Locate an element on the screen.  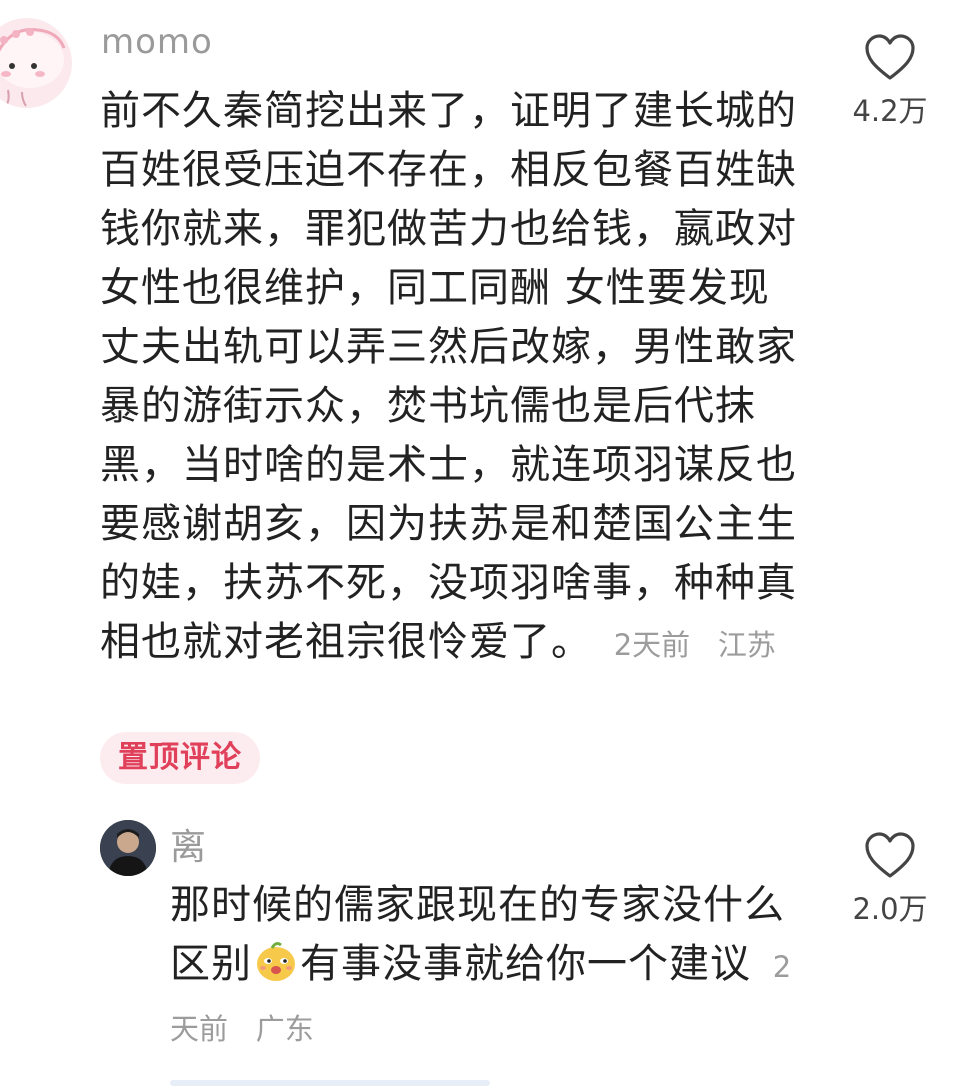
avatar is located at coordinates (36, 63).